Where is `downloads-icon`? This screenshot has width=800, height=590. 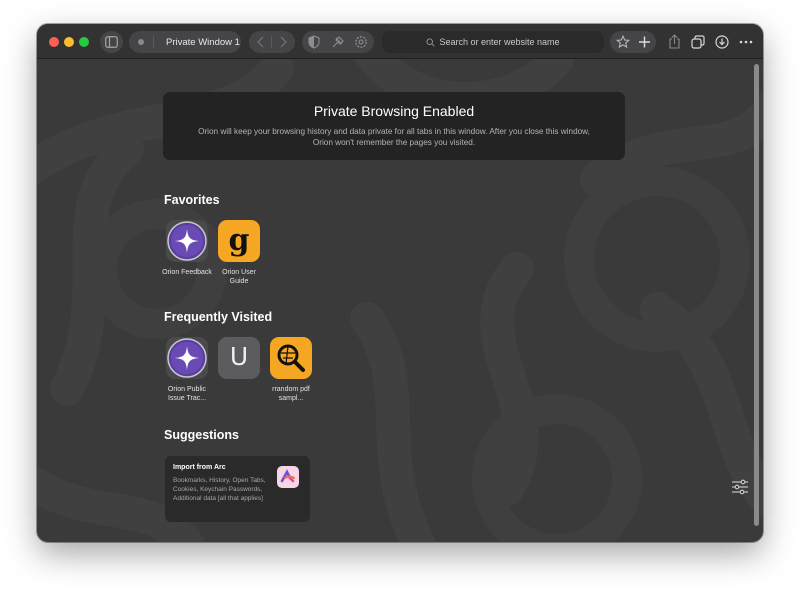 downloads-icon is located at coordinates (722, 42).